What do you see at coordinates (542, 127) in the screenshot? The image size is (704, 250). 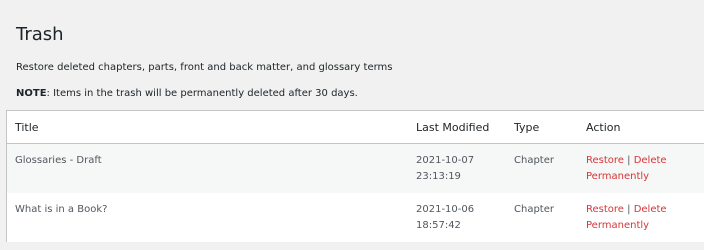 I see `column-header-type: Type` at bounding box center [542, 127].